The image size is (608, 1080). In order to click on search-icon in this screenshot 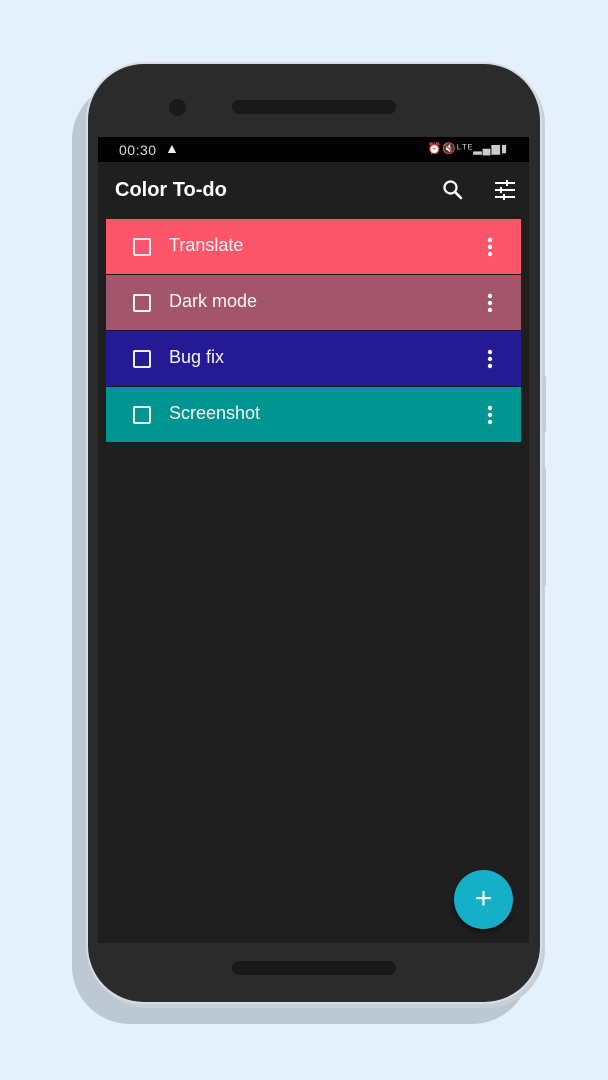, I will do `click(453, 190)`.